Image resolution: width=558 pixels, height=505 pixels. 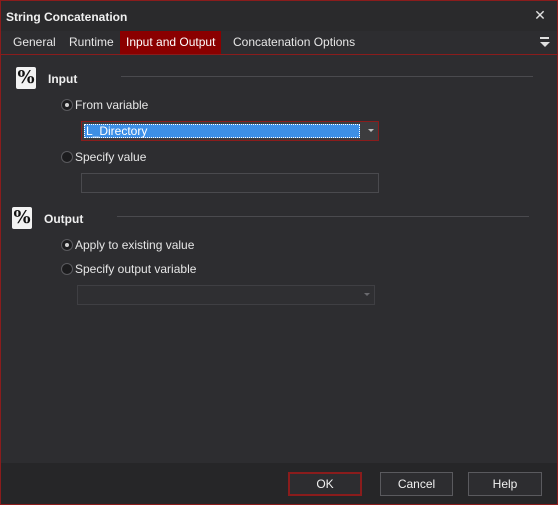 What do you see at coordinates (230, 183) in the screenshot?
I see `specify-value-input` at bounding box center [230, 183].